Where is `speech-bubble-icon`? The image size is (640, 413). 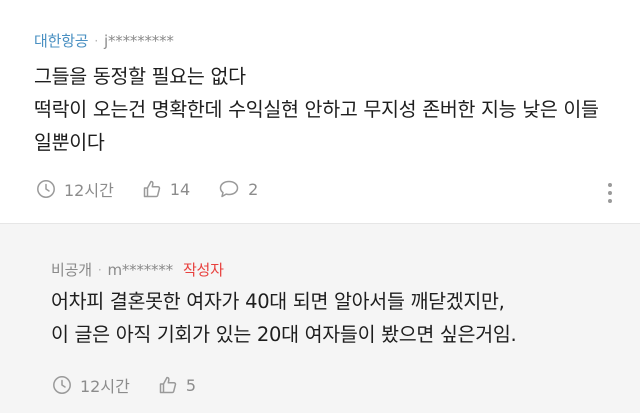 speech-bubble-icon is located at coordinates (229, 189).